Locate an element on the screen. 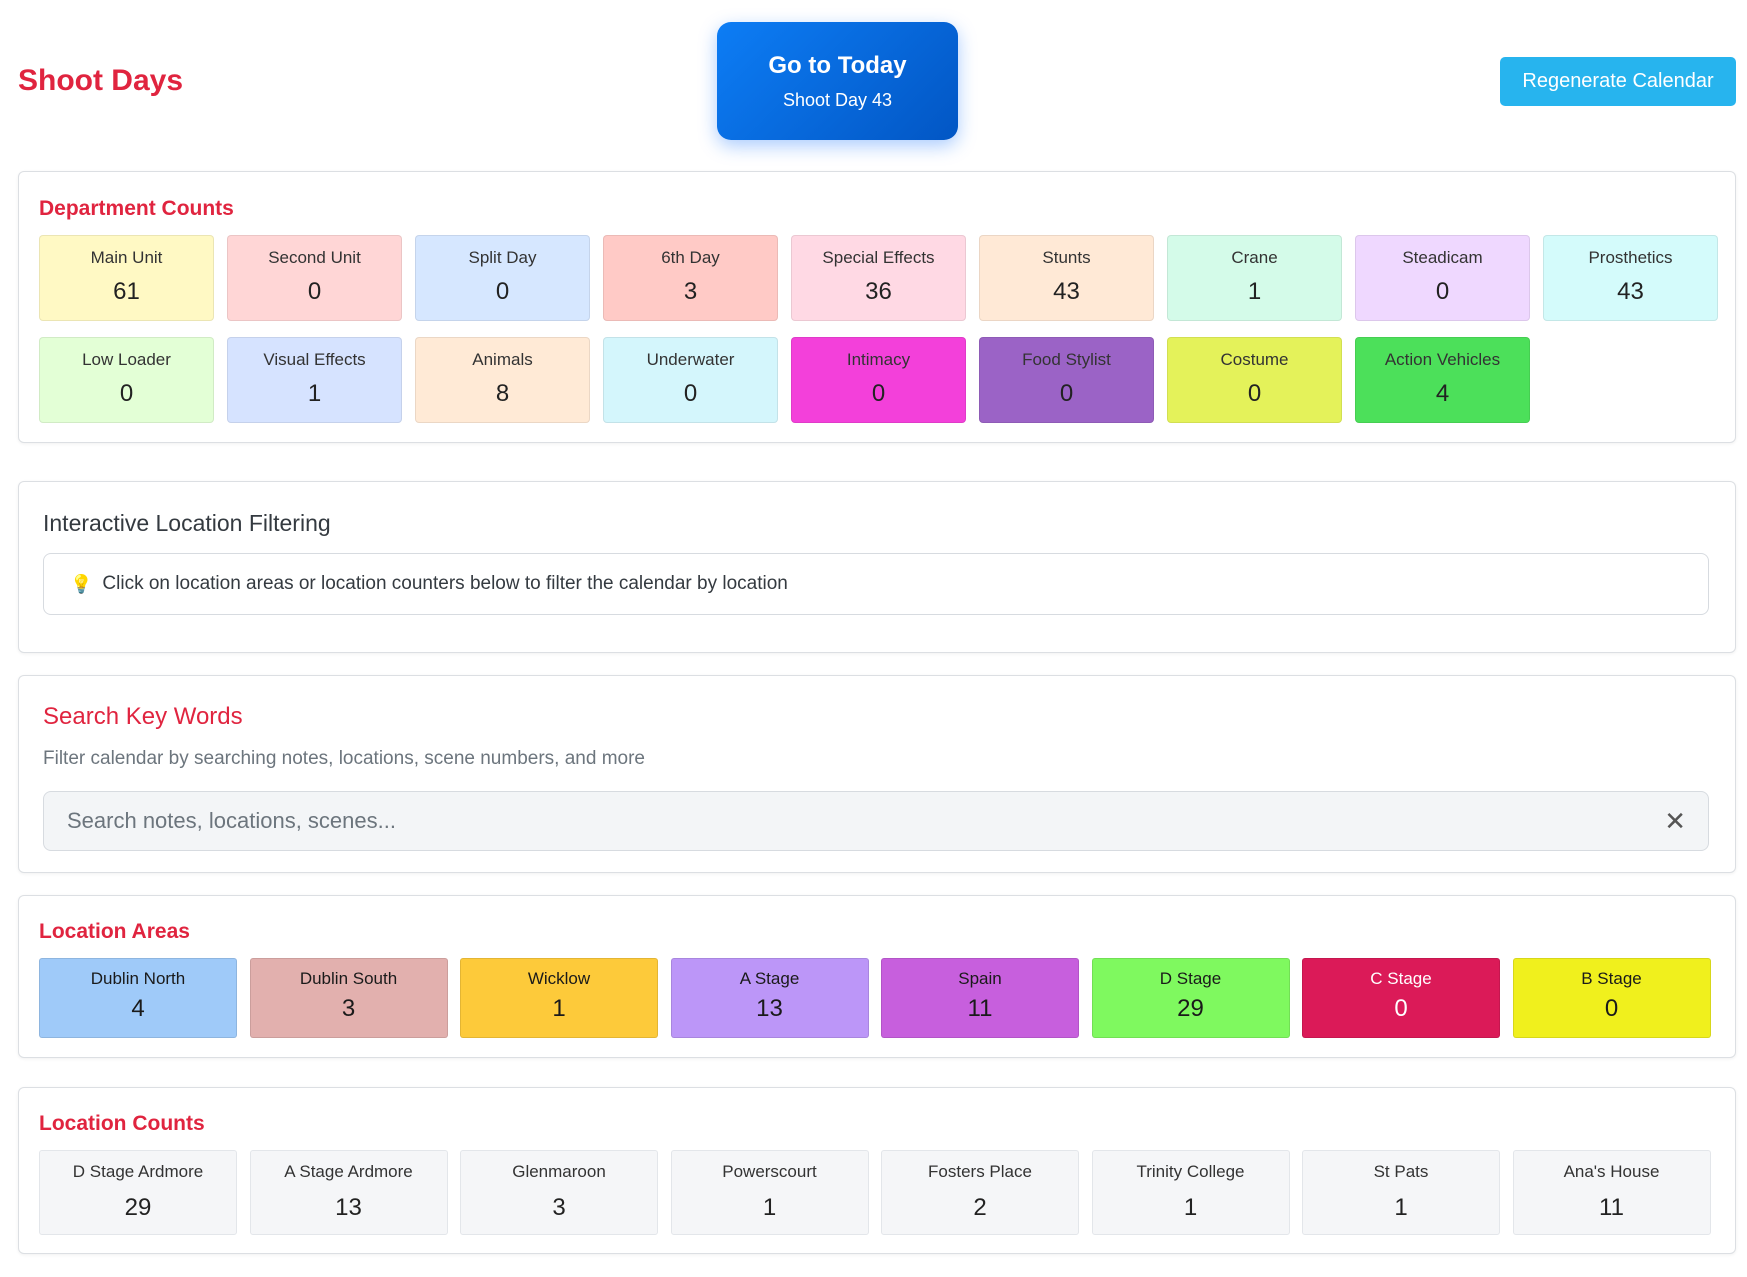 This screenshot has width=1747, height=1277. location-area-label: A Stage is located at coordinates (769, 978).